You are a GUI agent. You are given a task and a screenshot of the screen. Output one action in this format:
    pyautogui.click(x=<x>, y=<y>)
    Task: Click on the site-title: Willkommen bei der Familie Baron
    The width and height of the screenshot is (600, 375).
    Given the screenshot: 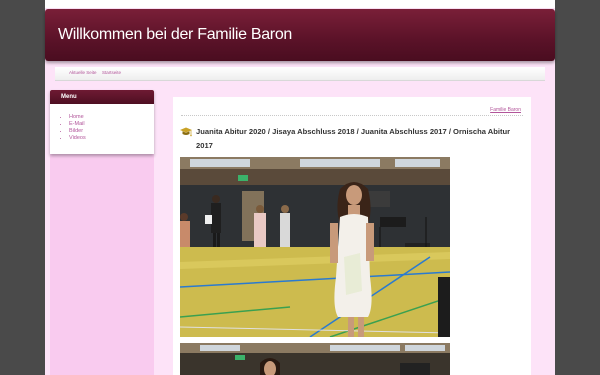 What is the action you would take?
    pyautogui.click(x=175, y=34)
    